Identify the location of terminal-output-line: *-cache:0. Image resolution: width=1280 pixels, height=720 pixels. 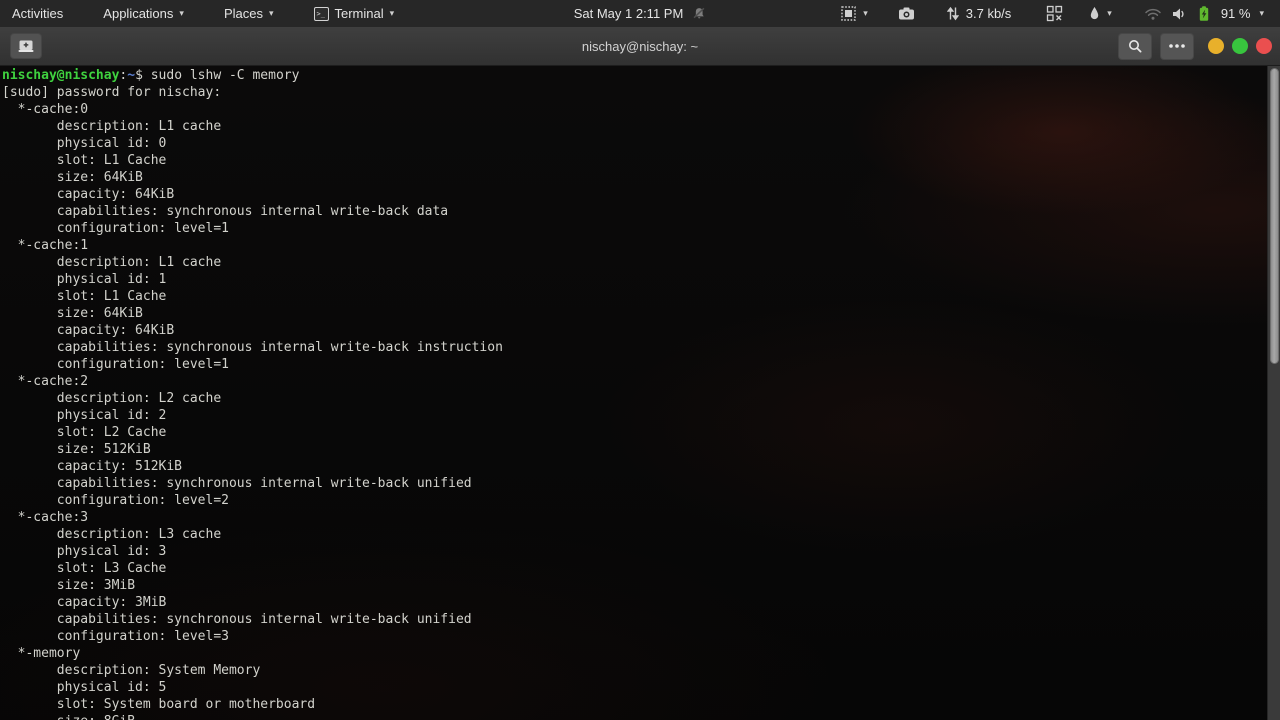
(45, 109).